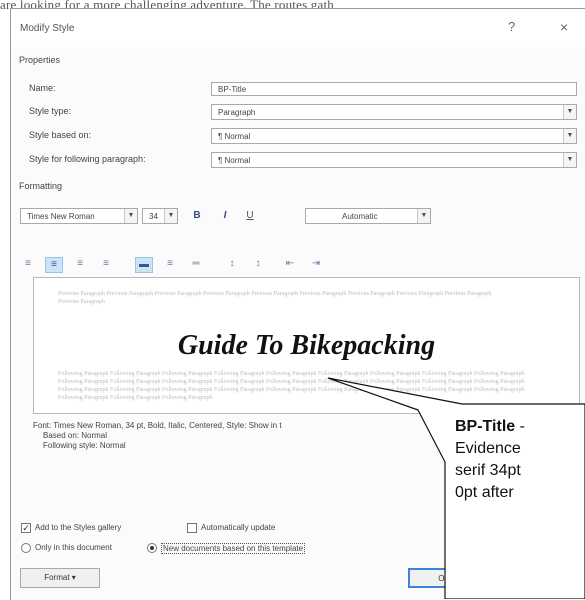 The image size is (585, 600). Describe the element at coordinates (78, 527) in the screenshot. I see `add-gallery-label: Add to the Styles gallery` at that location.